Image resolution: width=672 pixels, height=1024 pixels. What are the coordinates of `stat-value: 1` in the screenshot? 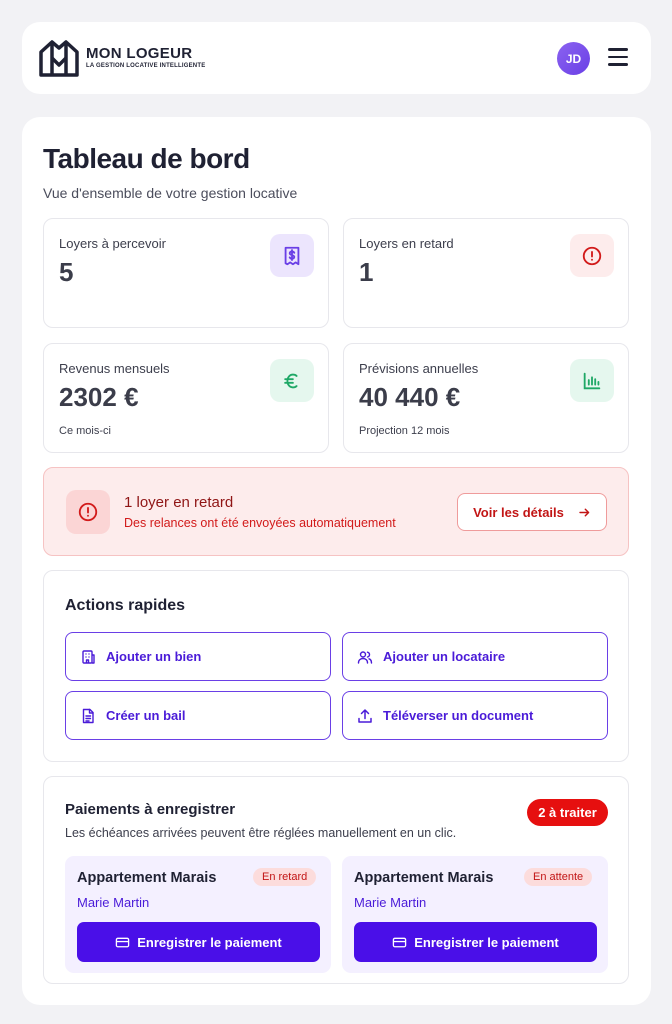 It's located at (366, 272).